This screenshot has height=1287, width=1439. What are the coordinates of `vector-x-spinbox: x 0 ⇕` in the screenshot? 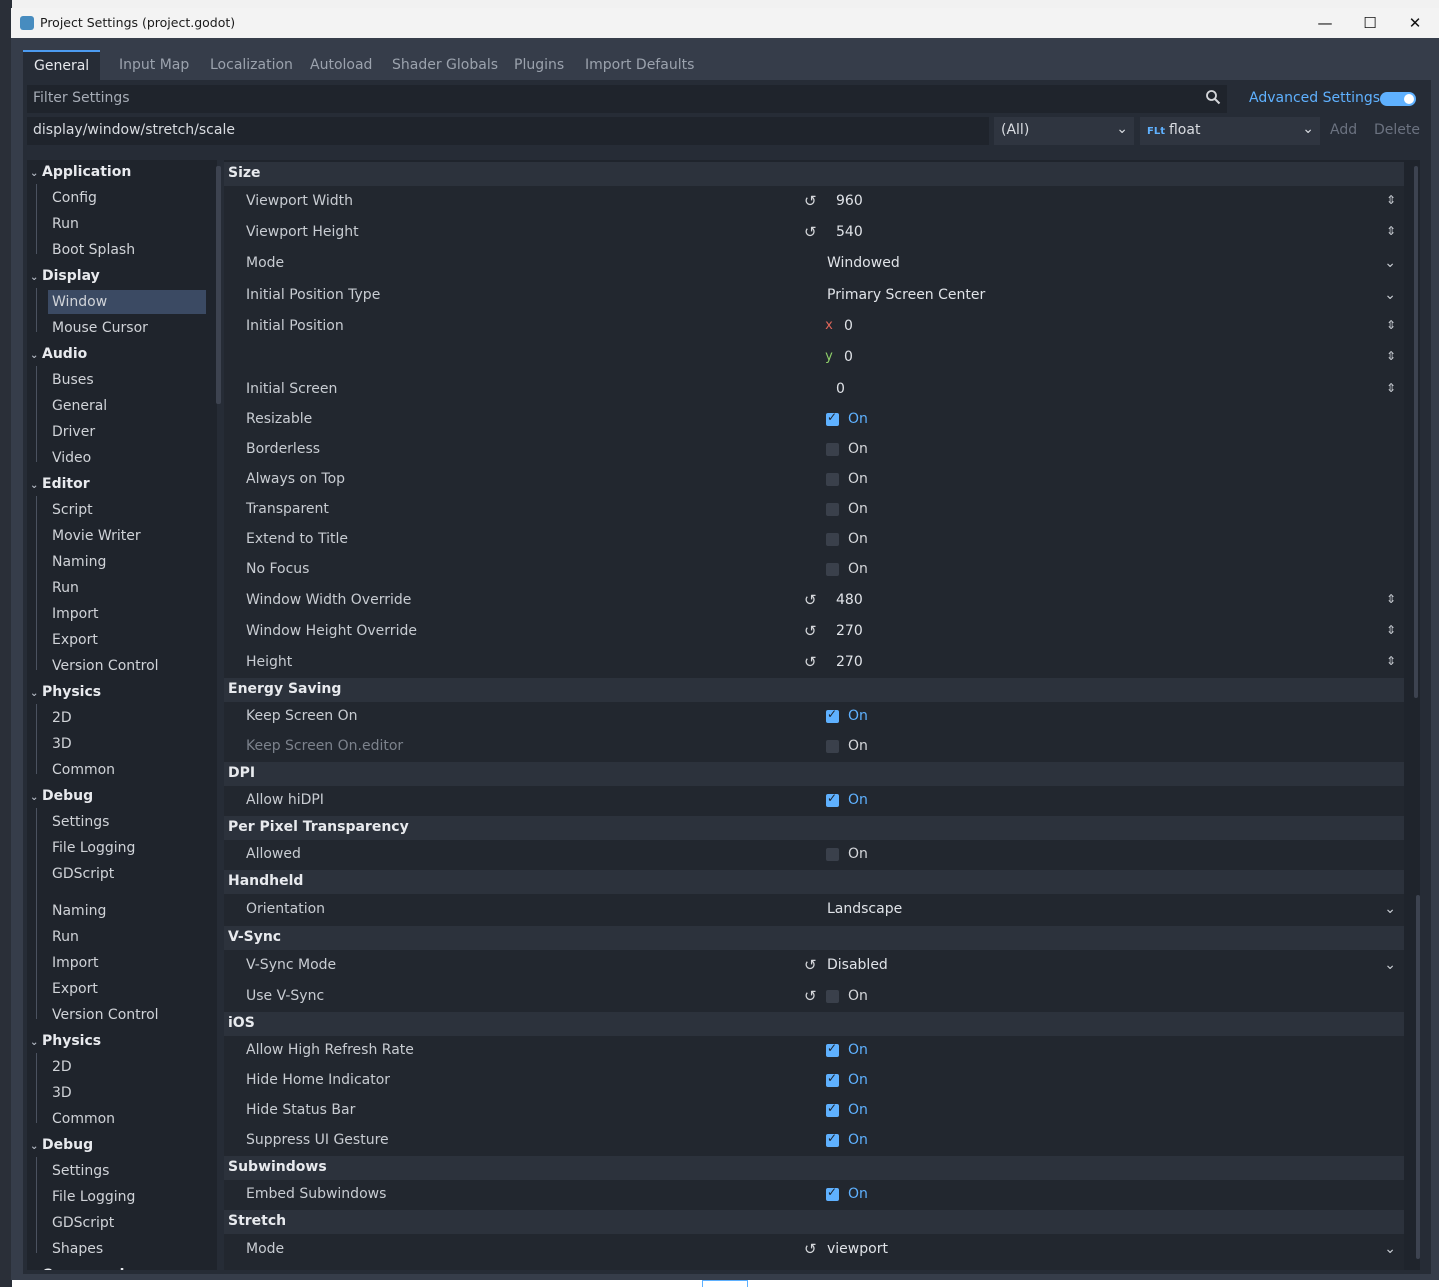 It's located at (1113, 327).